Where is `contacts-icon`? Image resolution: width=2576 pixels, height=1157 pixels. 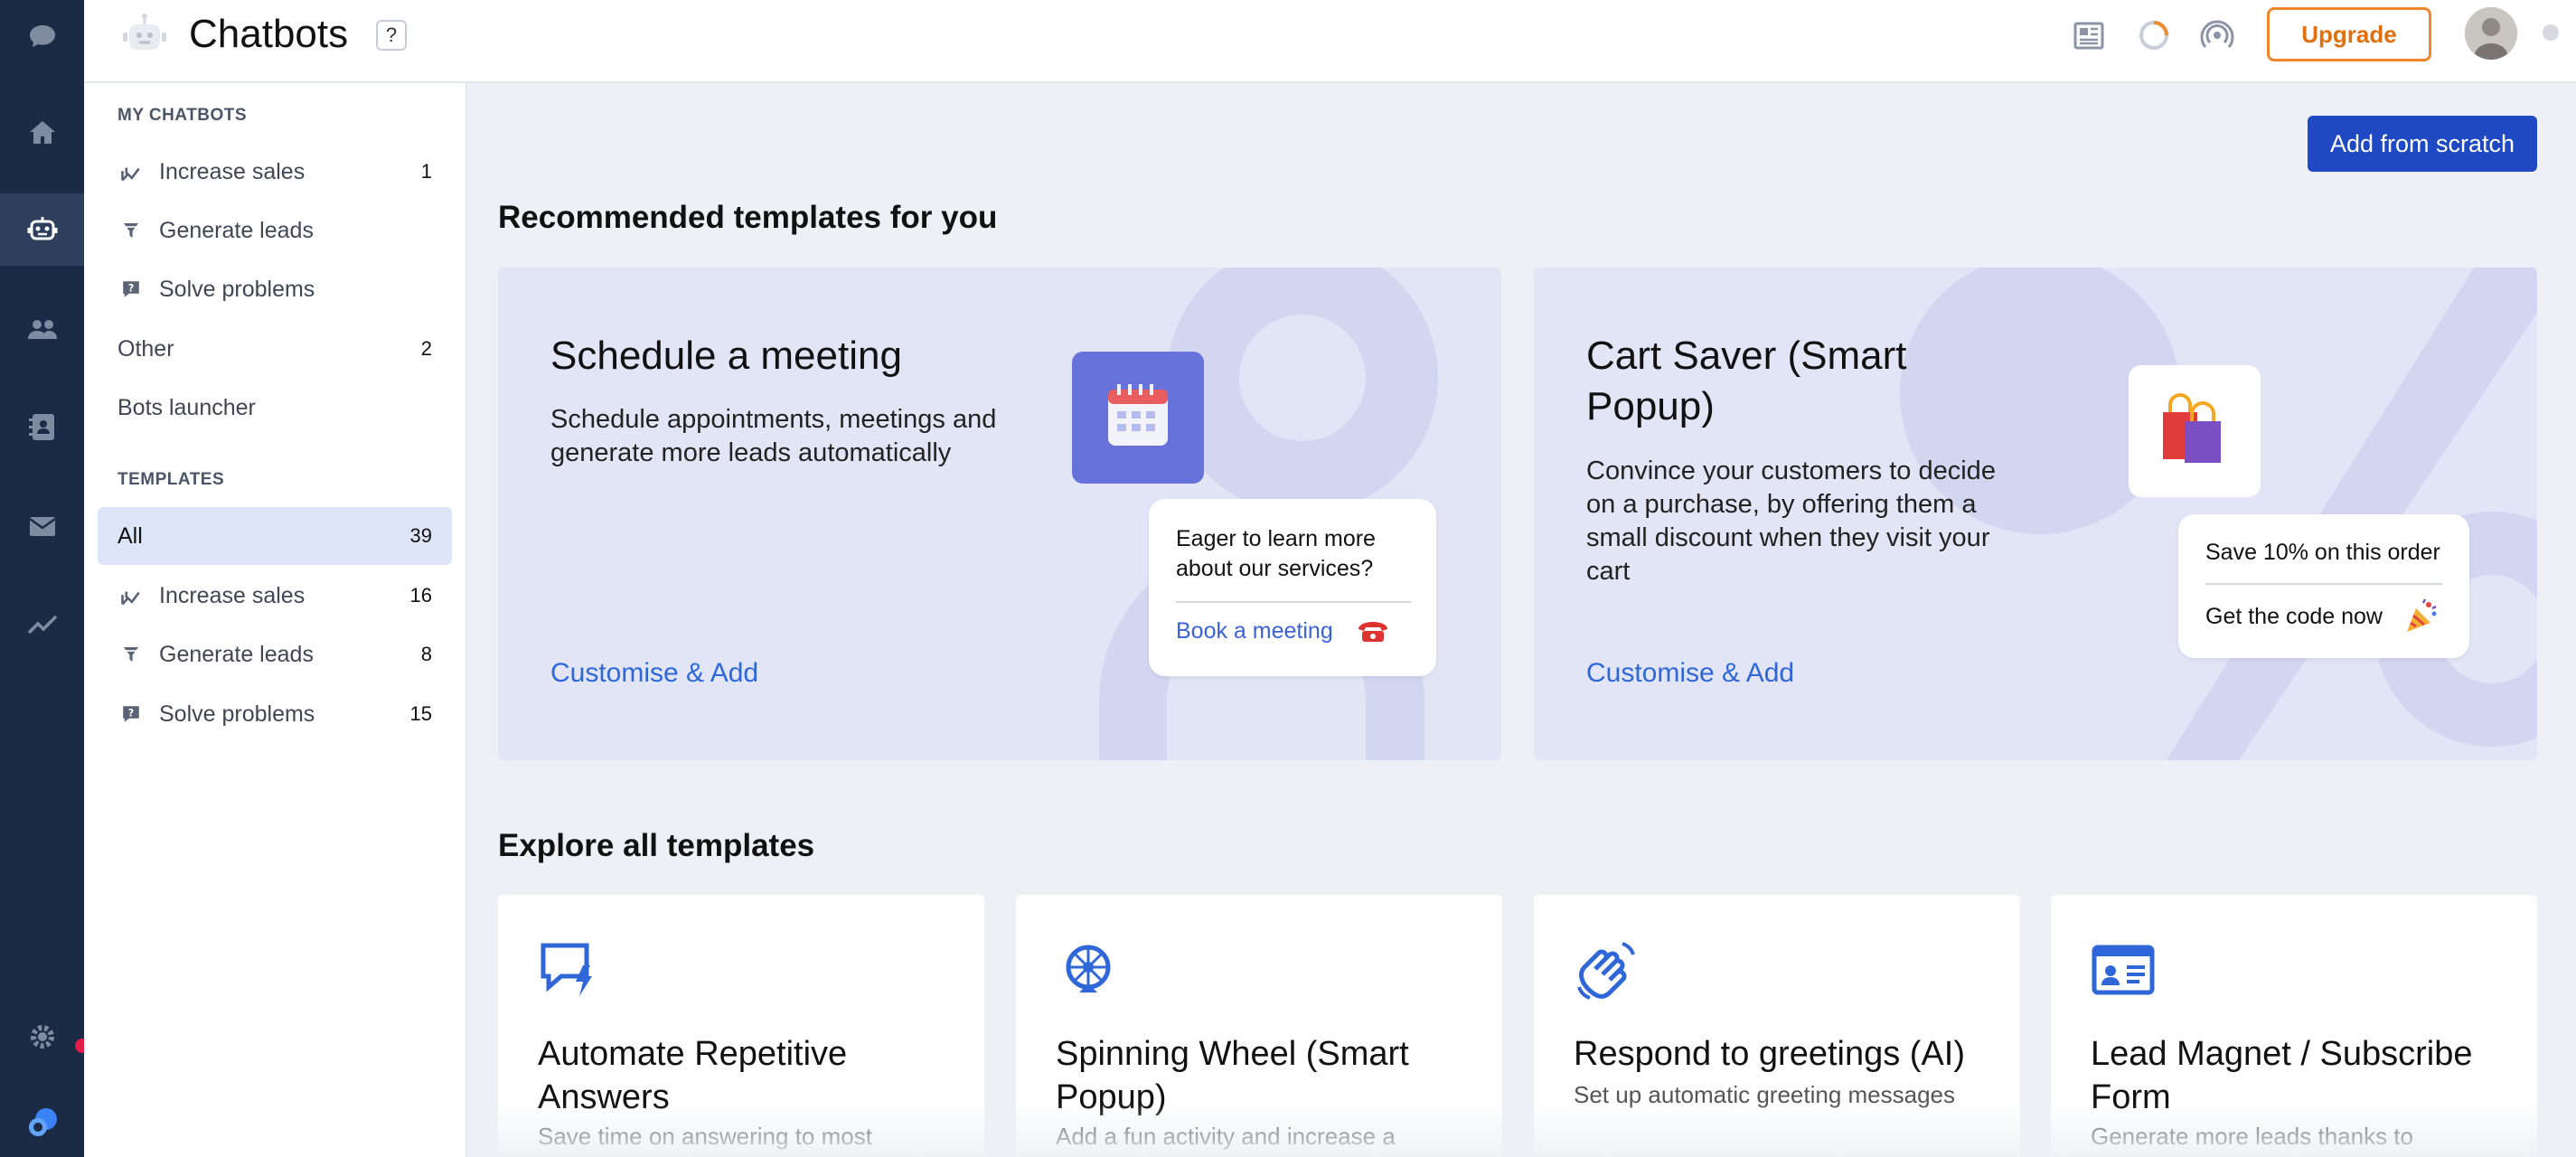 contacts-icon is located at coordinates (42, 329).